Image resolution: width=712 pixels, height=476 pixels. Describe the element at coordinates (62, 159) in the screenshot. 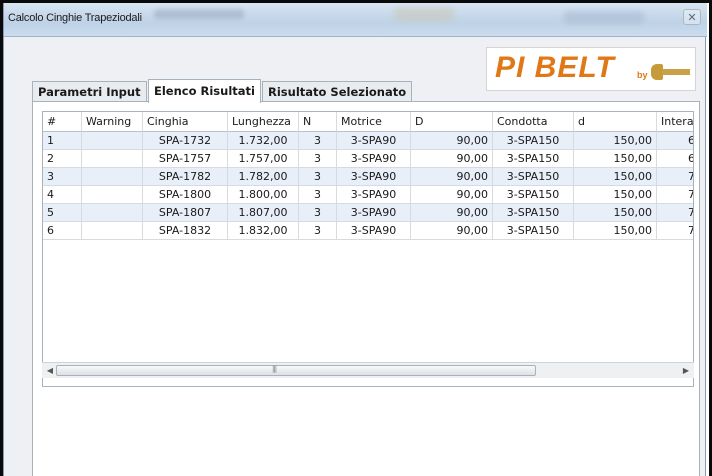

I see `cell-index: 2` at that location.